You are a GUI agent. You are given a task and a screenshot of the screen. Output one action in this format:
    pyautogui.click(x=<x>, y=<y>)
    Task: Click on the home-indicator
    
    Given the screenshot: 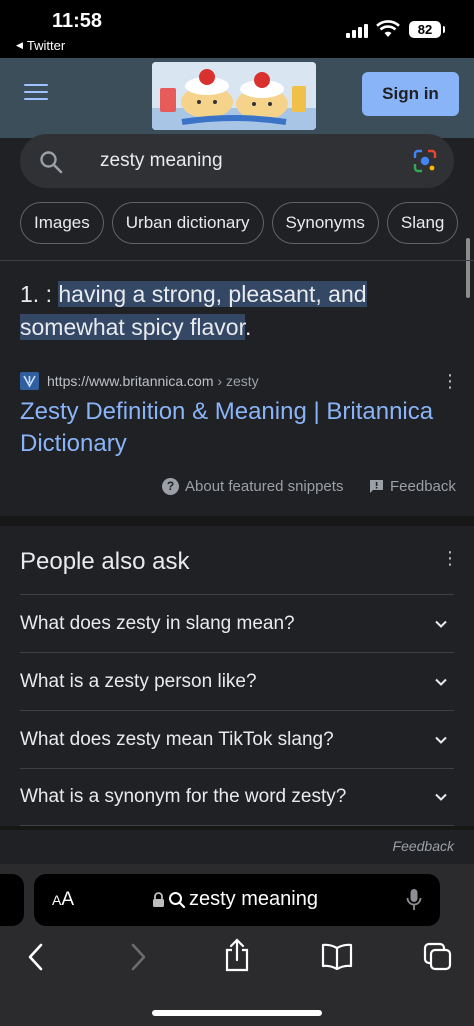 What is the action you would take?
    pyautogui.click(x=237, y=1013)
    